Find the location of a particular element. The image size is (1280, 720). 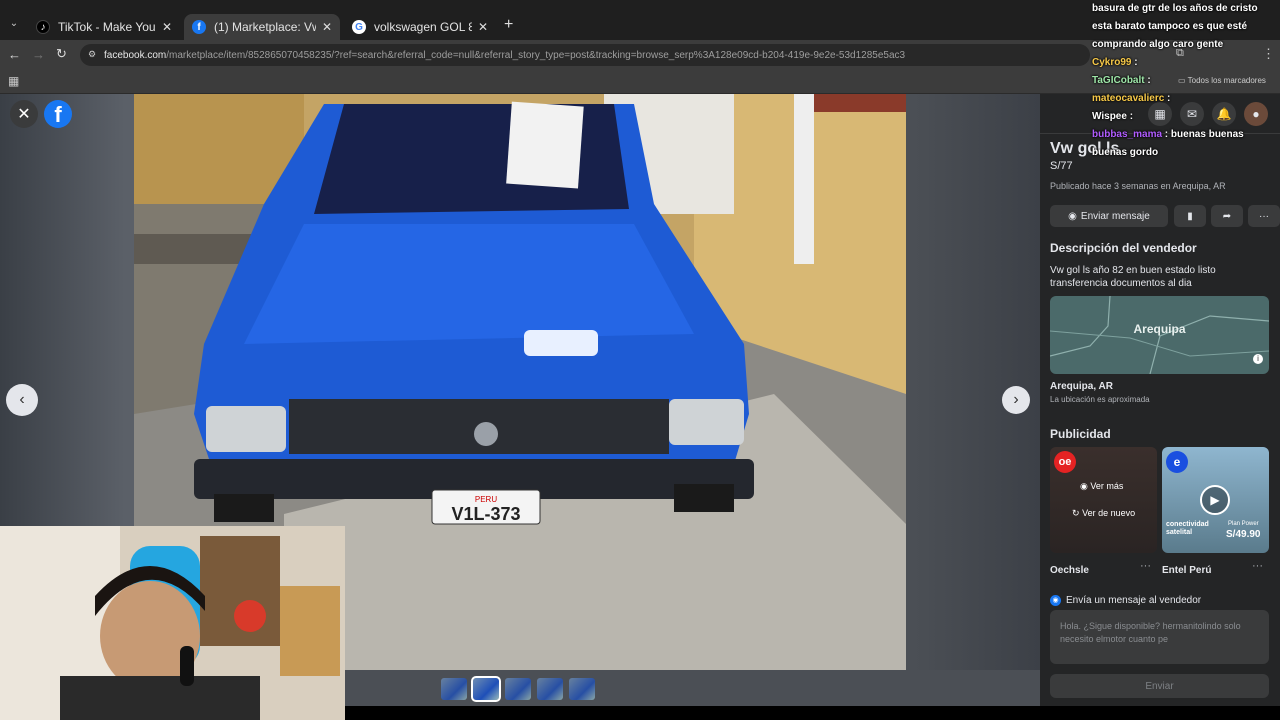

chat-username: Wispee is located at coordinates (1109, 116).